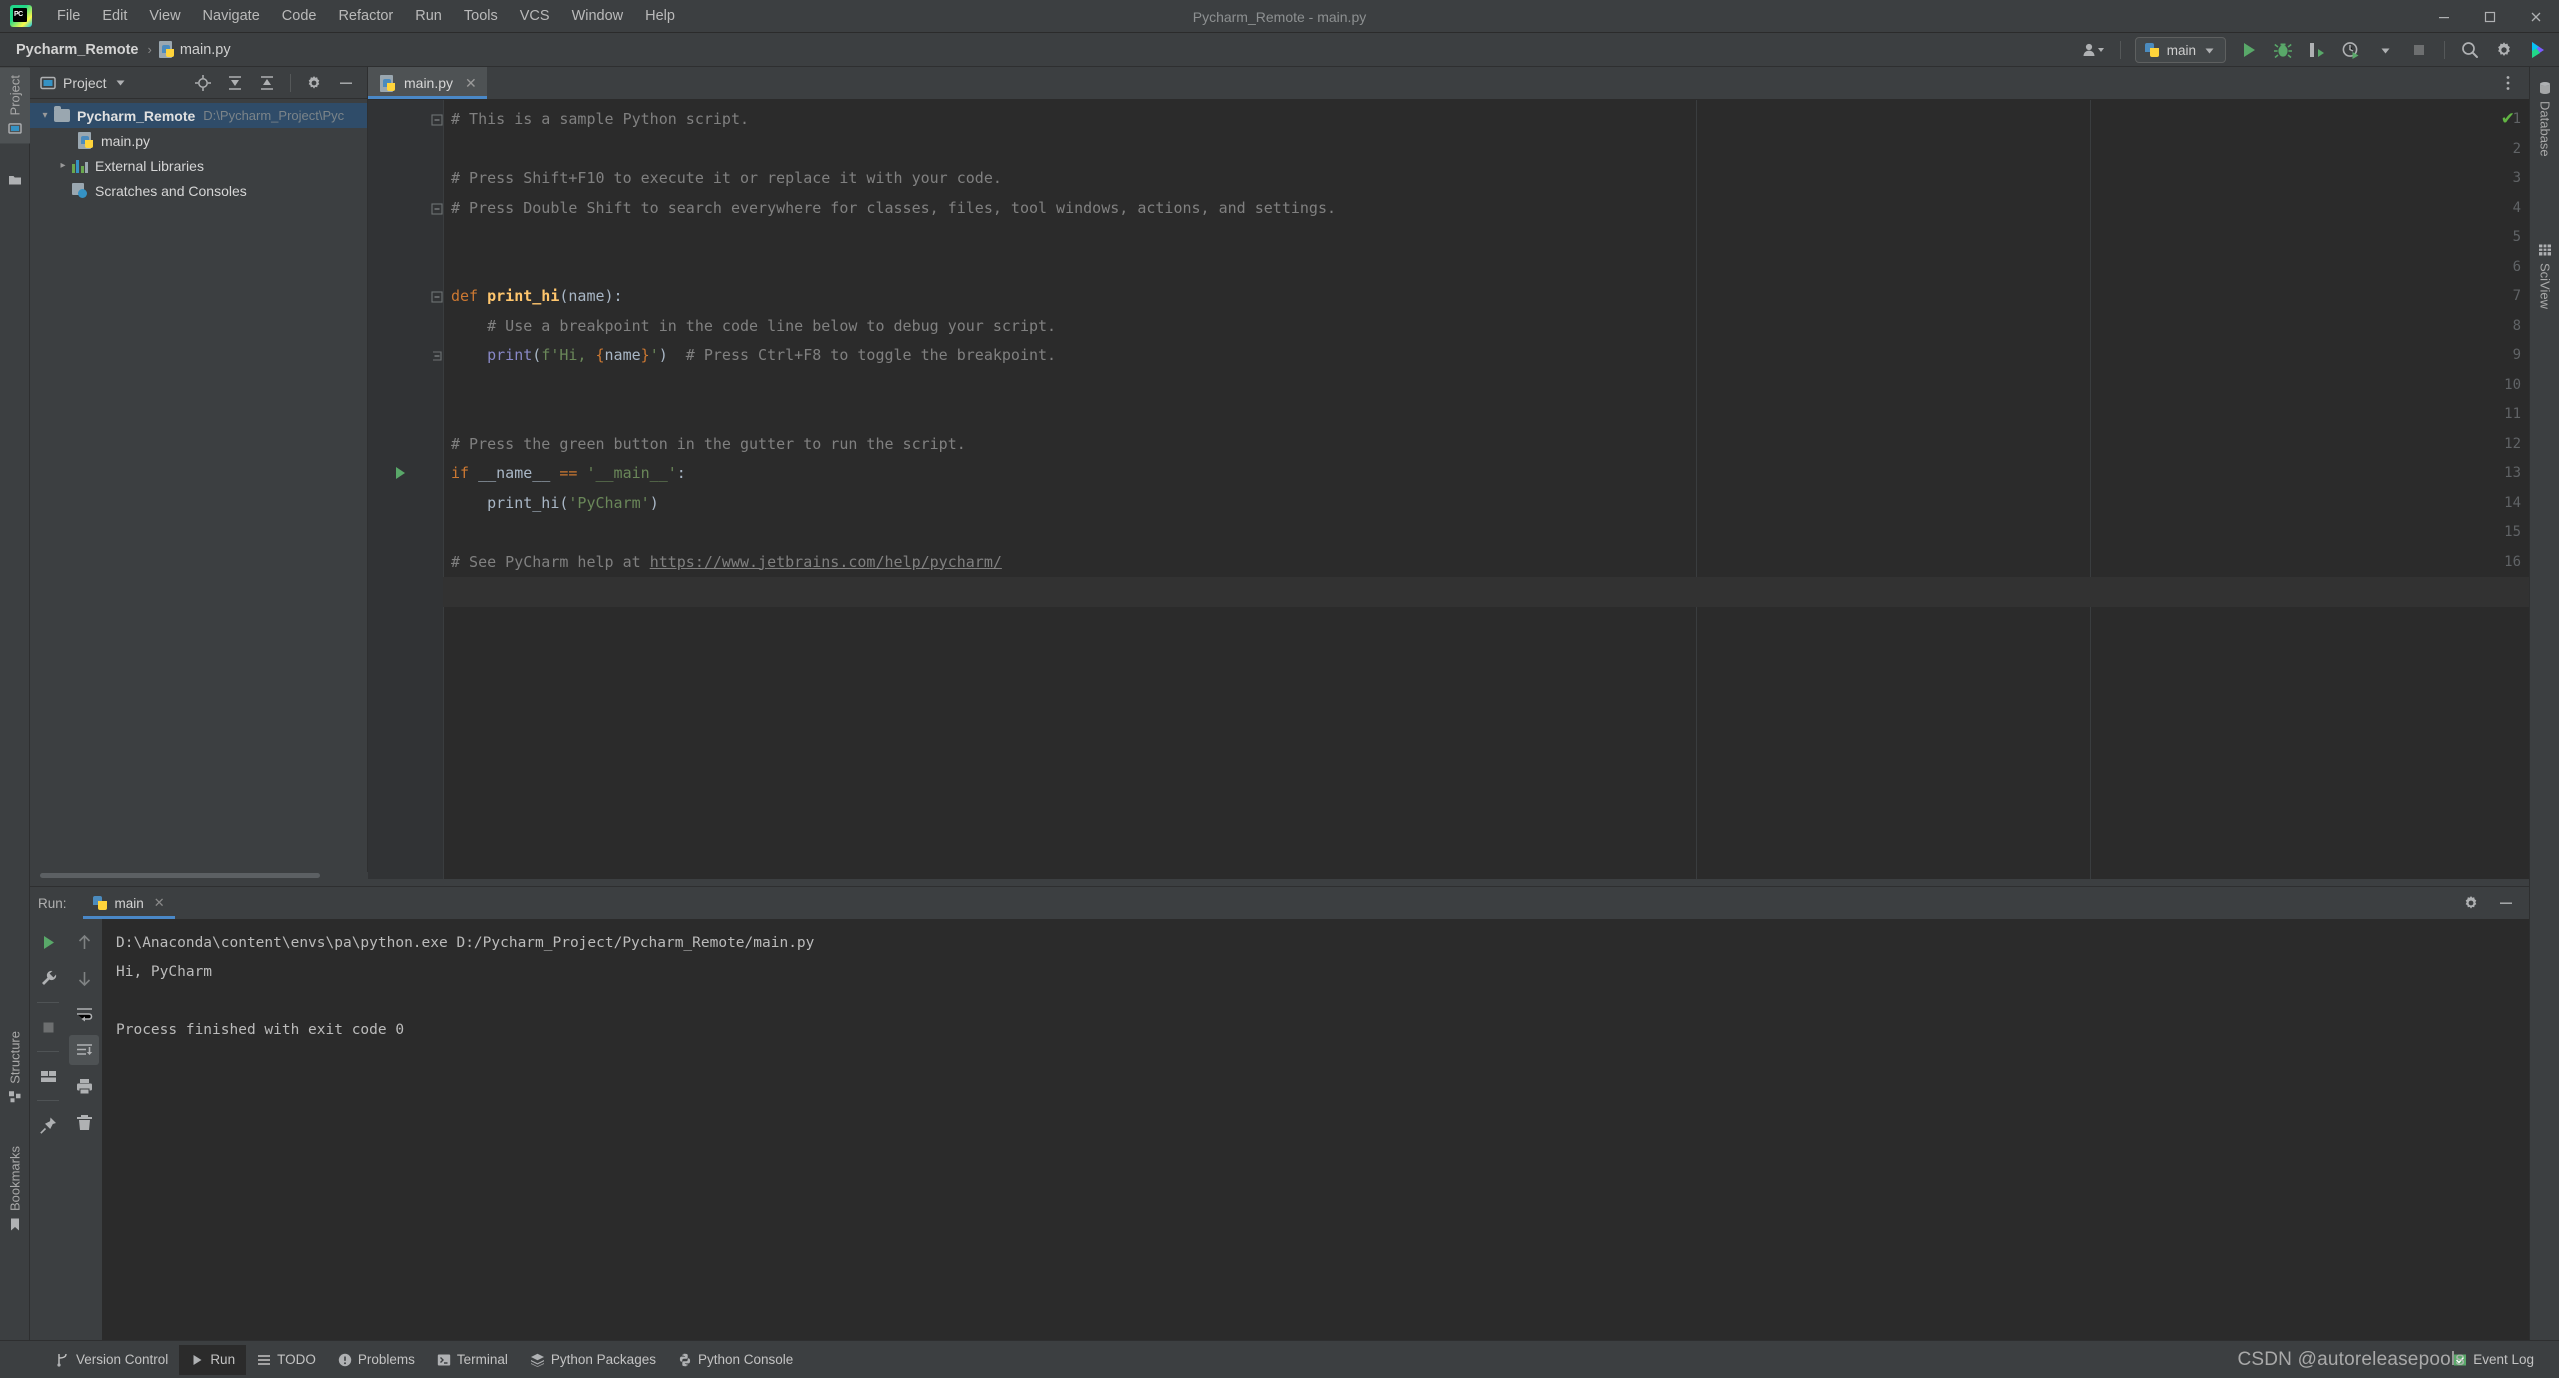 The height and width of the screenshot is (1378, 2559). What do you see at coordinates (15, 105) in the screenshot?
I see `sidebar-item-project: Project` at bounding box center [15, 105].